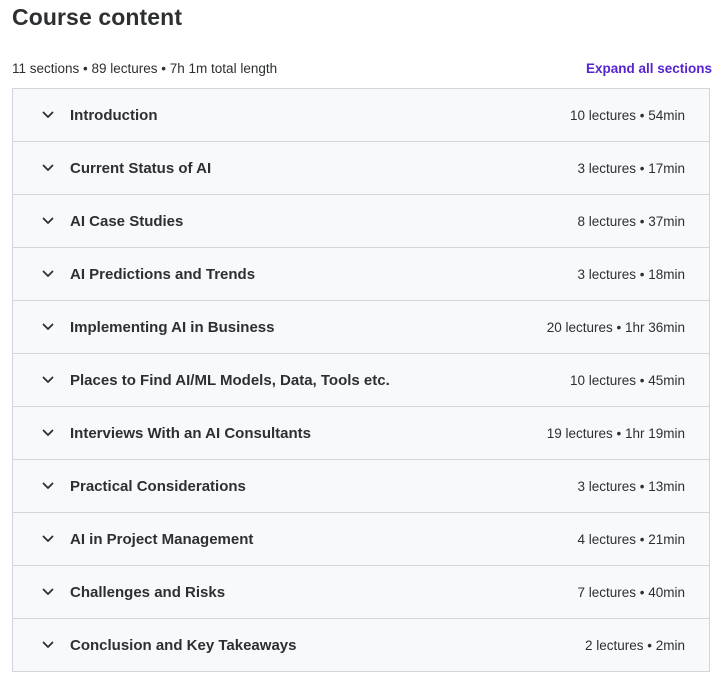 The image size is (717, 680). Describe the element at coordinates (361, 168) in the screenshot. I see `section-header: Current Status of AI 3 lectures • 17min` at that location.